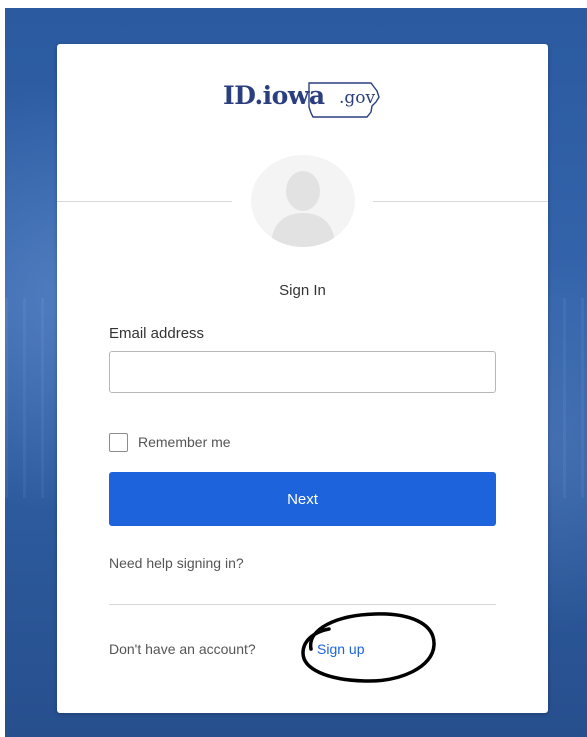 Image resolution: width=587 pixels, height=737 pixels. What do you see at coordinates (460, 201) in the screenshot?
I see `header-divider-right` at bounding box center [460, 201].